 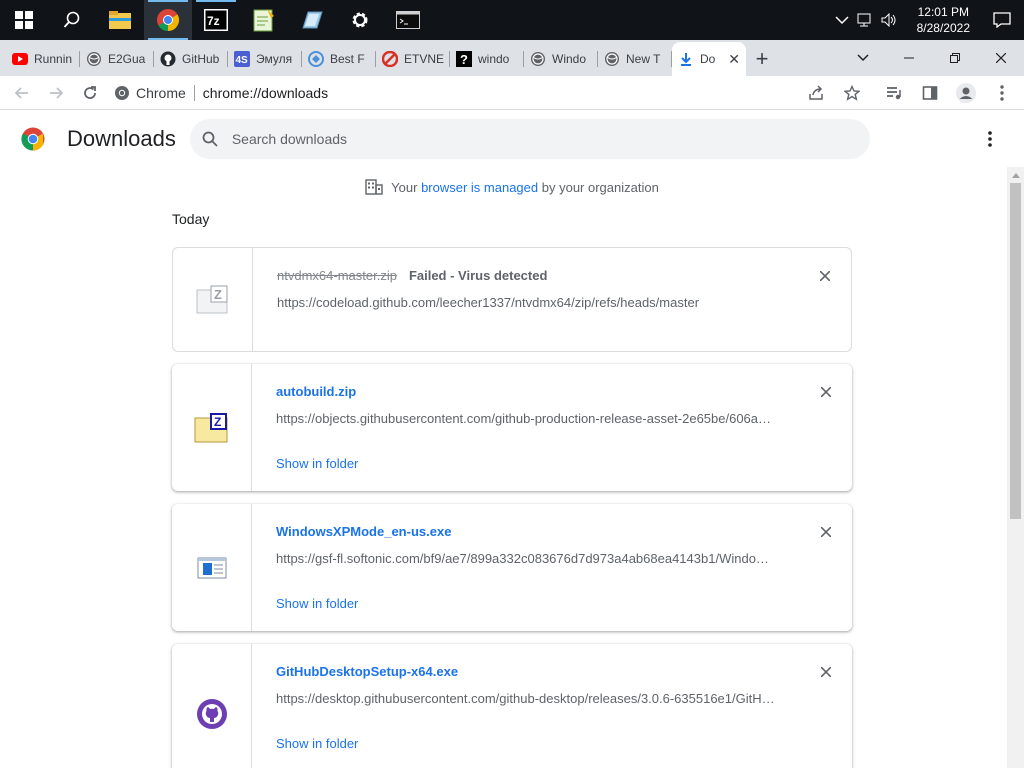 I want to click on tab-e2guardian: E2Gua, so click(x=117, y=59).